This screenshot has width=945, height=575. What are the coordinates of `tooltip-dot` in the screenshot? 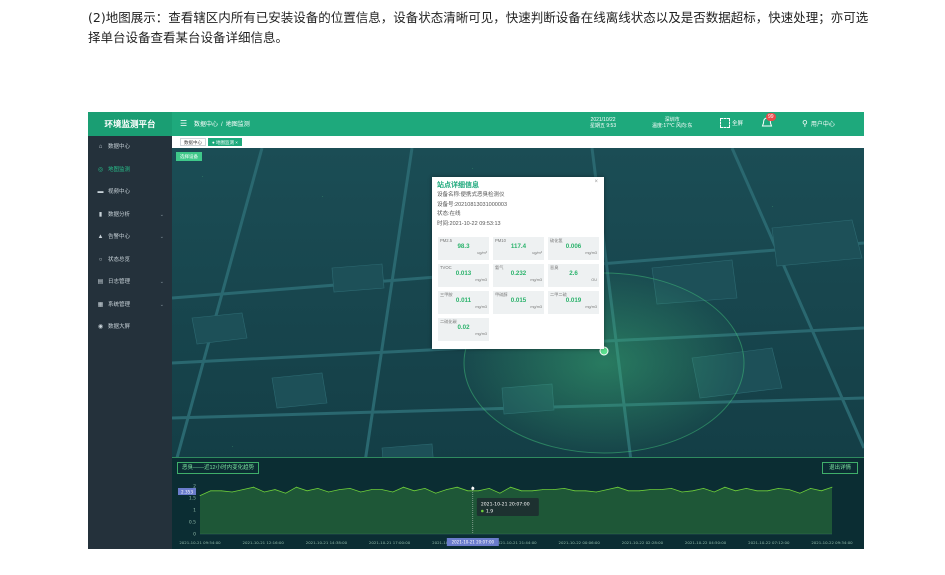 It's located at (482, 511).